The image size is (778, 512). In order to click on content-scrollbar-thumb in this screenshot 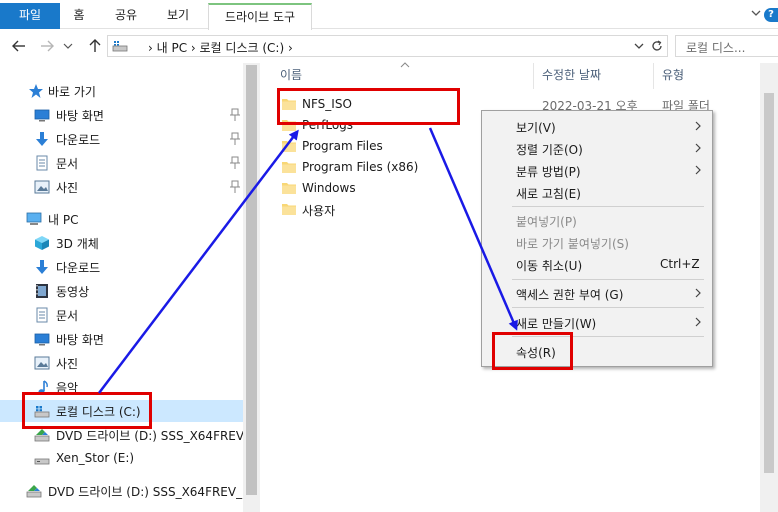, I will do `click(769, 283)`.